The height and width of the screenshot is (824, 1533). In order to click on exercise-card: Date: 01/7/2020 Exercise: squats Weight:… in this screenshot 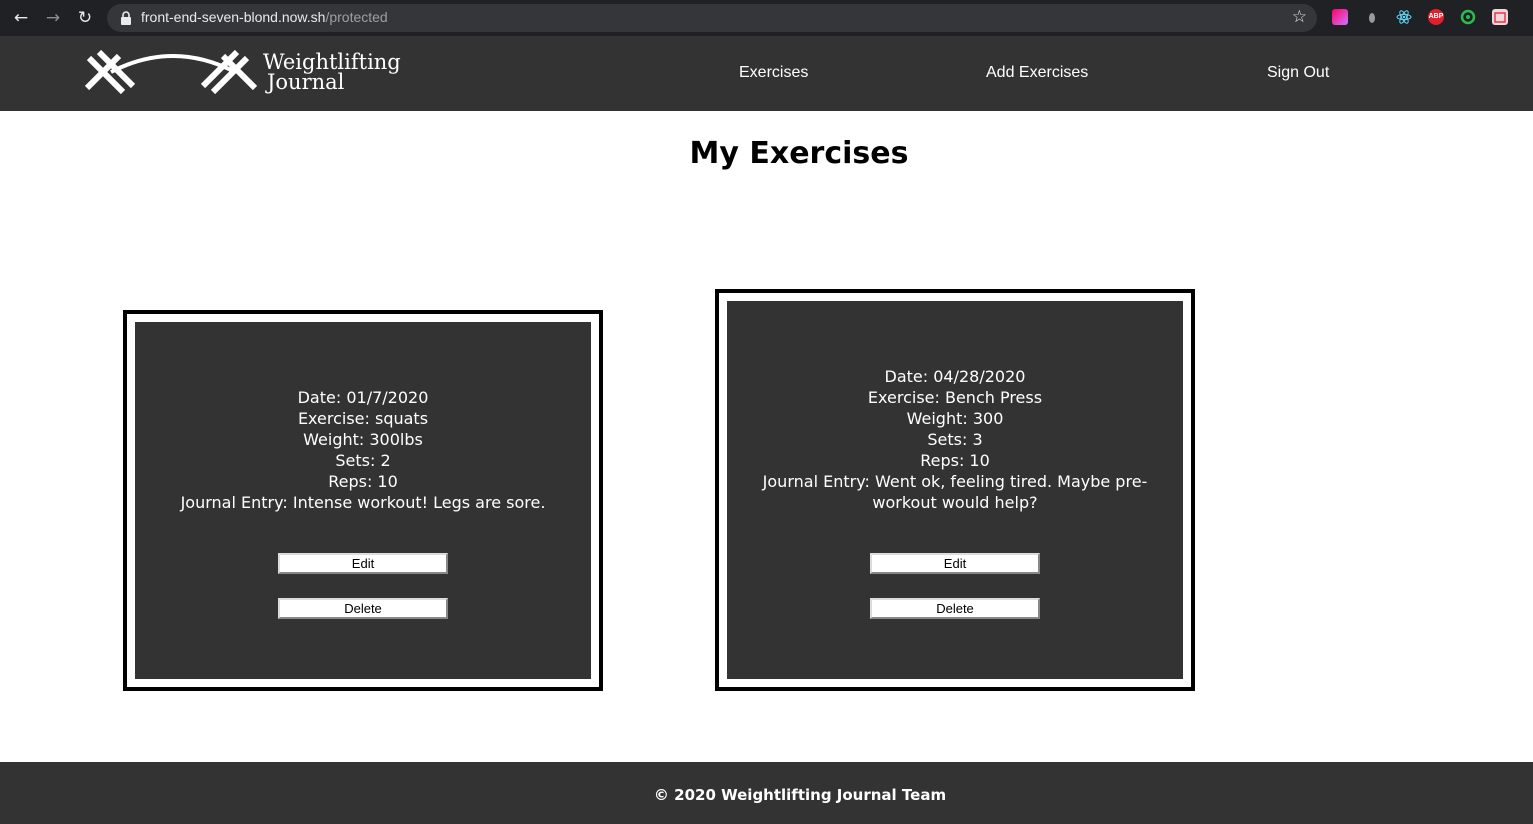, I will do `click(363, 500)`.